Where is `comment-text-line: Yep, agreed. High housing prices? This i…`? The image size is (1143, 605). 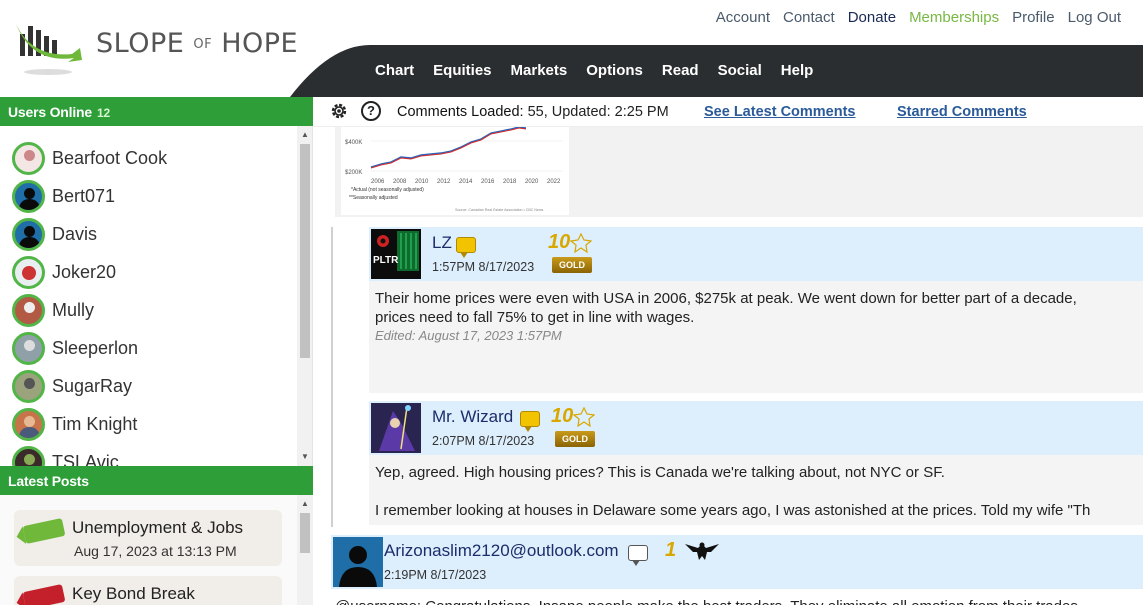
comment-text-line: Yep, agreed. High housing prices? This i… is located at coordinates (660, 472).